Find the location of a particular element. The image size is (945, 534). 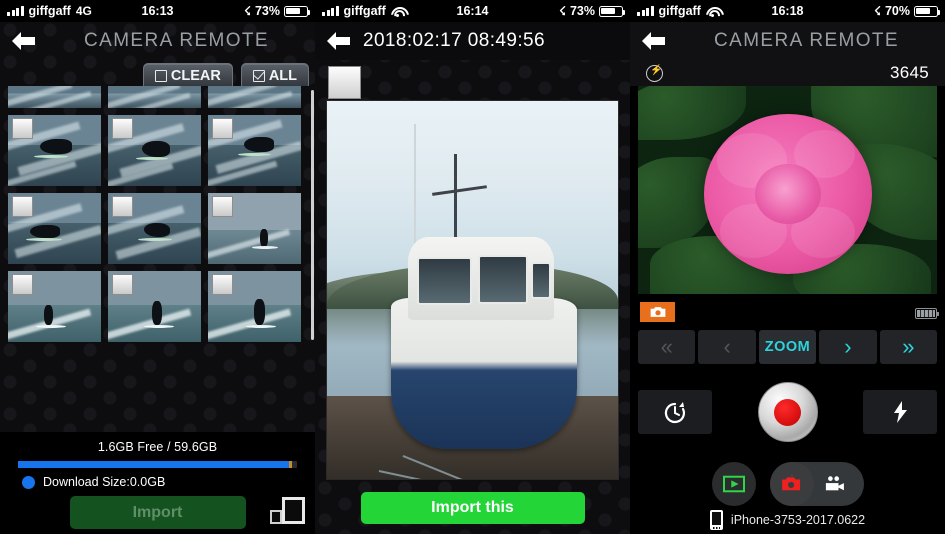

thumbnail-size-toggle-icon is located at coordinates (288, 511).